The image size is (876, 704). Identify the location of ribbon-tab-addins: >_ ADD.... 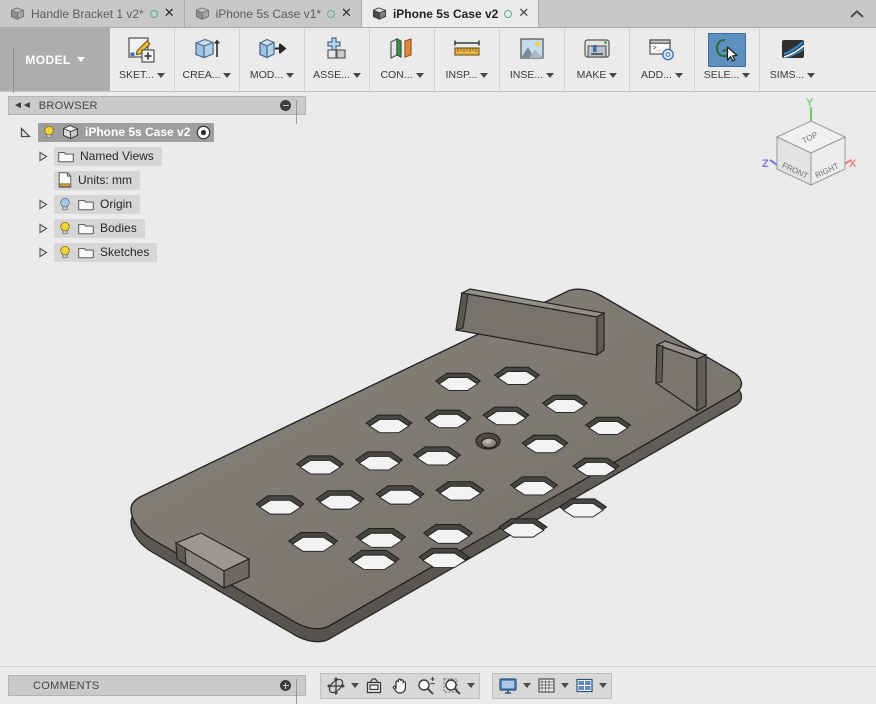
(662, 59).